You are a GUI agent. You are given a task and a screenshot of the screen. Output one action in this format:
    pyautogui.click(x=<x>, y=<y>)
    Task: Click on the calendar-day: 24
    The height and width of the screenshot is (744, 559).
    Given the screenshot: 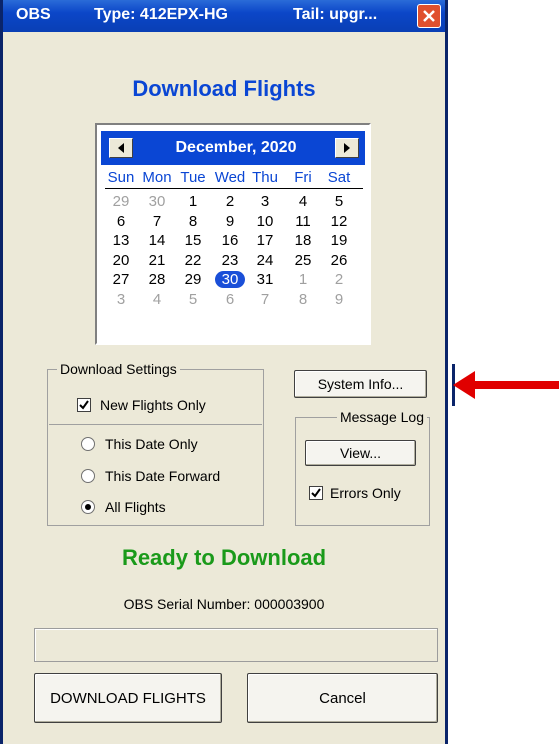 What is the action you would take?
    pyautogui.click(x=265, y=260)
    